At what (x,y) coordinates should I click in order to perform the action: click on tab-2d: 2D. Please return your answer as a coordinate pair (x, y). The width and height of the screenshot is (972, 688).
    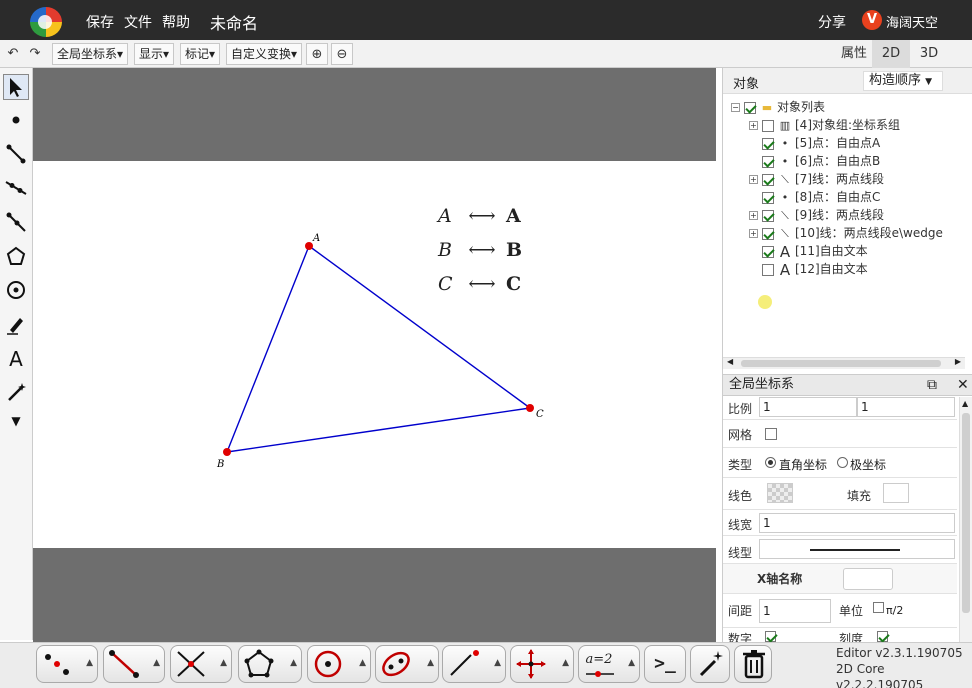
    Looking at the image, I should click on (891, 54).